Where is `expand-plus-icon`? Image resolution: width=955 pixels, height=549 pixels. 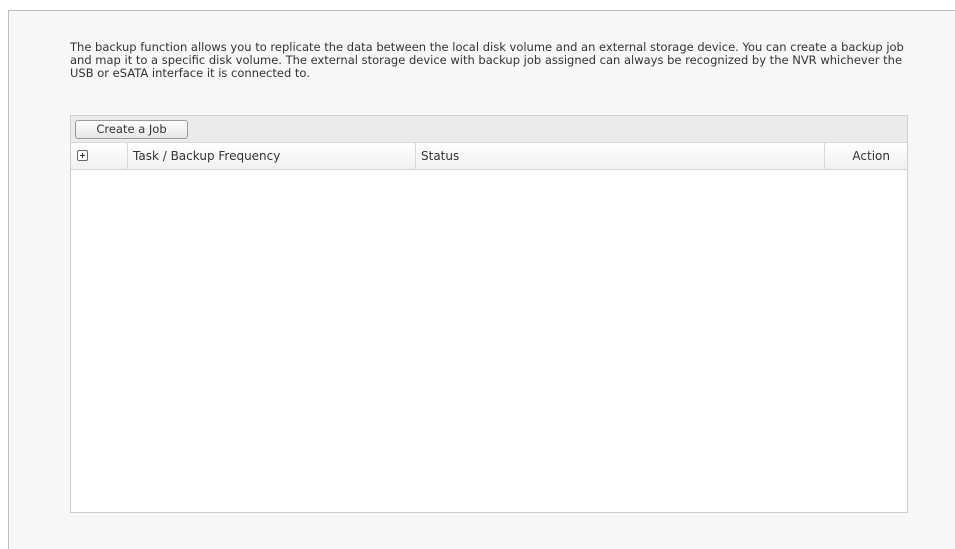 expand-plus-icon is located at coordinates (82, 155).